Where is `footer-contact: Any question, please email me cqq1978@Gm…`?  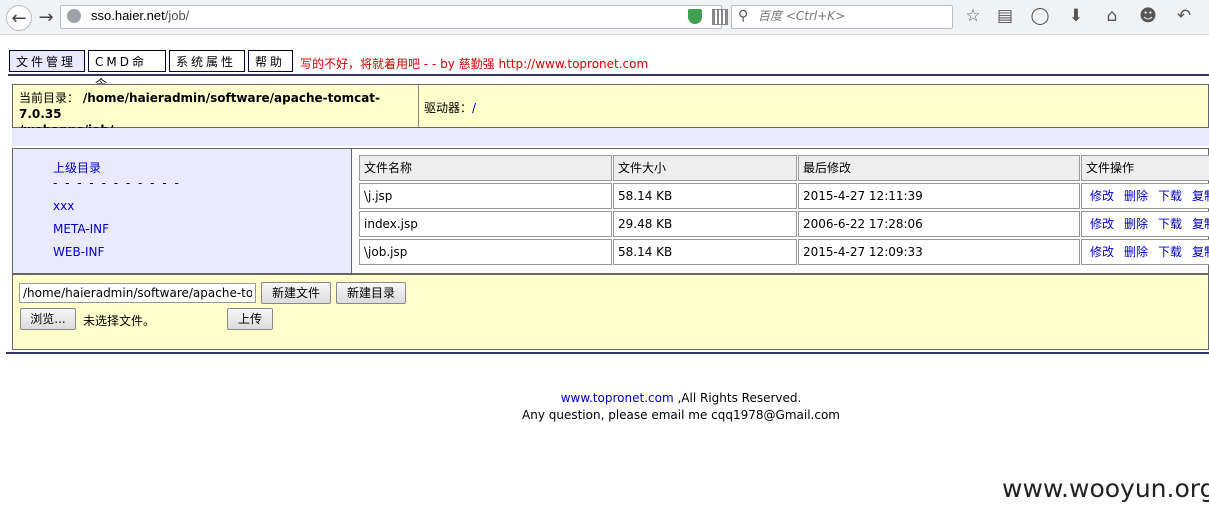 footer-contact: Any question, please email me cqq1978@Gm… is located at coordinates (681, 415).